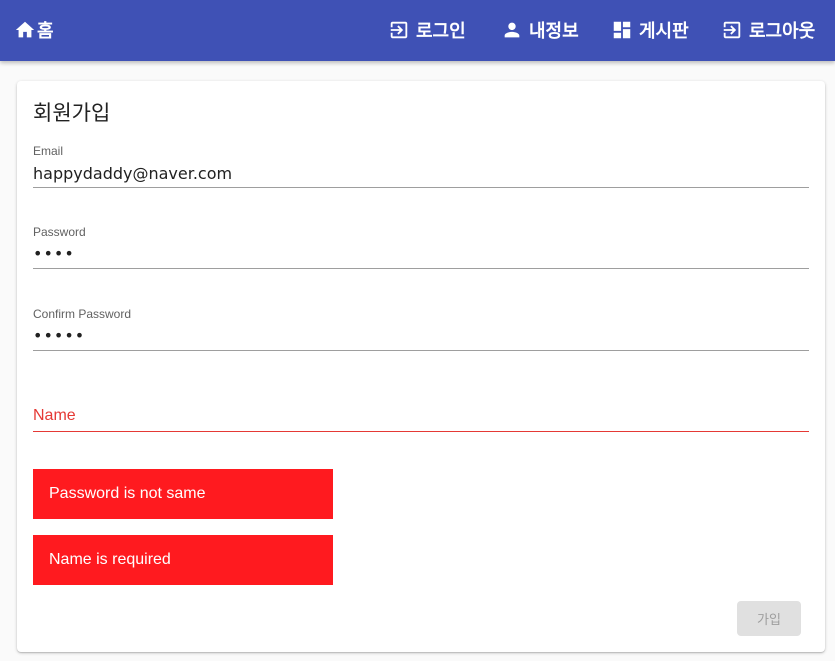 This screenshot has height=661, width=835. I want to click on nav-myinfo-label: 내정보, so click(554, 31).